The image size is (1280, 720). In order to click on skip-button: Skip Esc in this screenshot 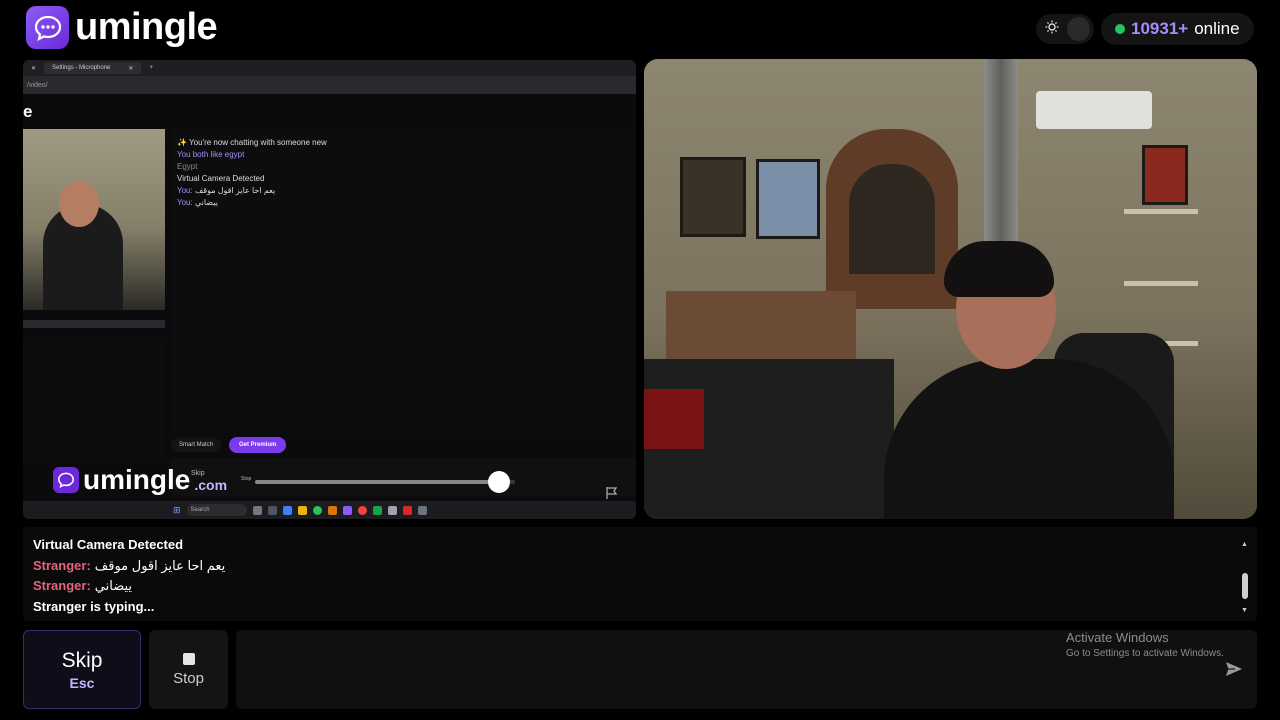, I will do `click(82, 669)`.